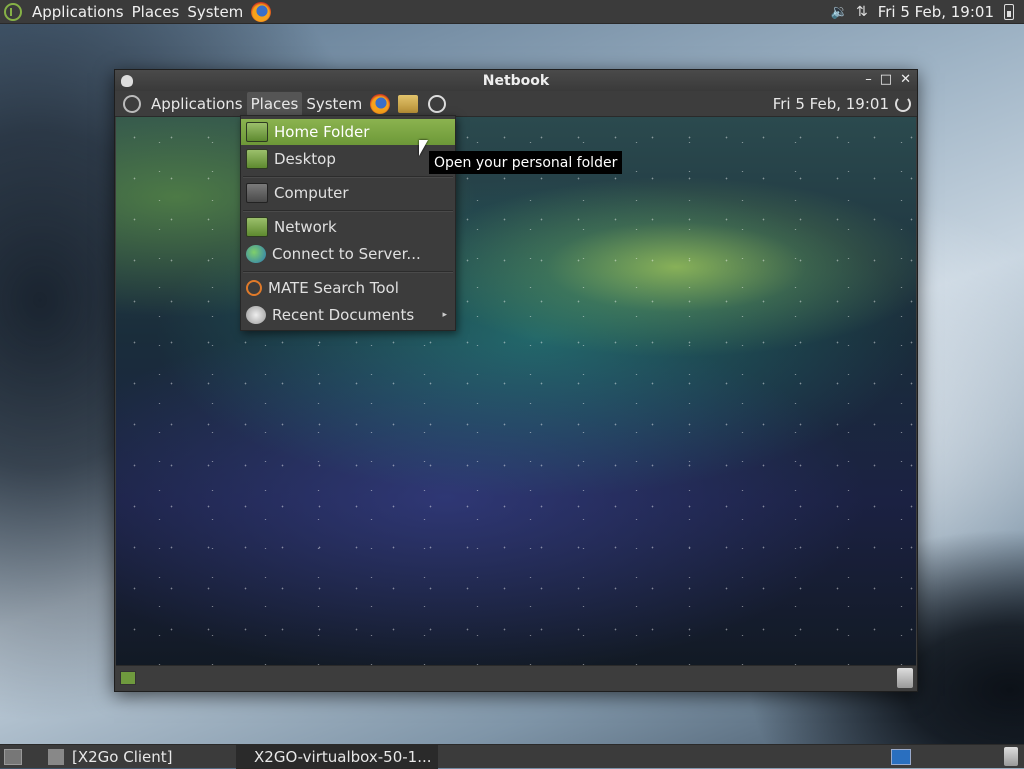 This screenshot has height=769, width=1024. What do you see at coordinates (903, 103) in the screenshot?
I see `power-icon` at bounding box center [903, 103].